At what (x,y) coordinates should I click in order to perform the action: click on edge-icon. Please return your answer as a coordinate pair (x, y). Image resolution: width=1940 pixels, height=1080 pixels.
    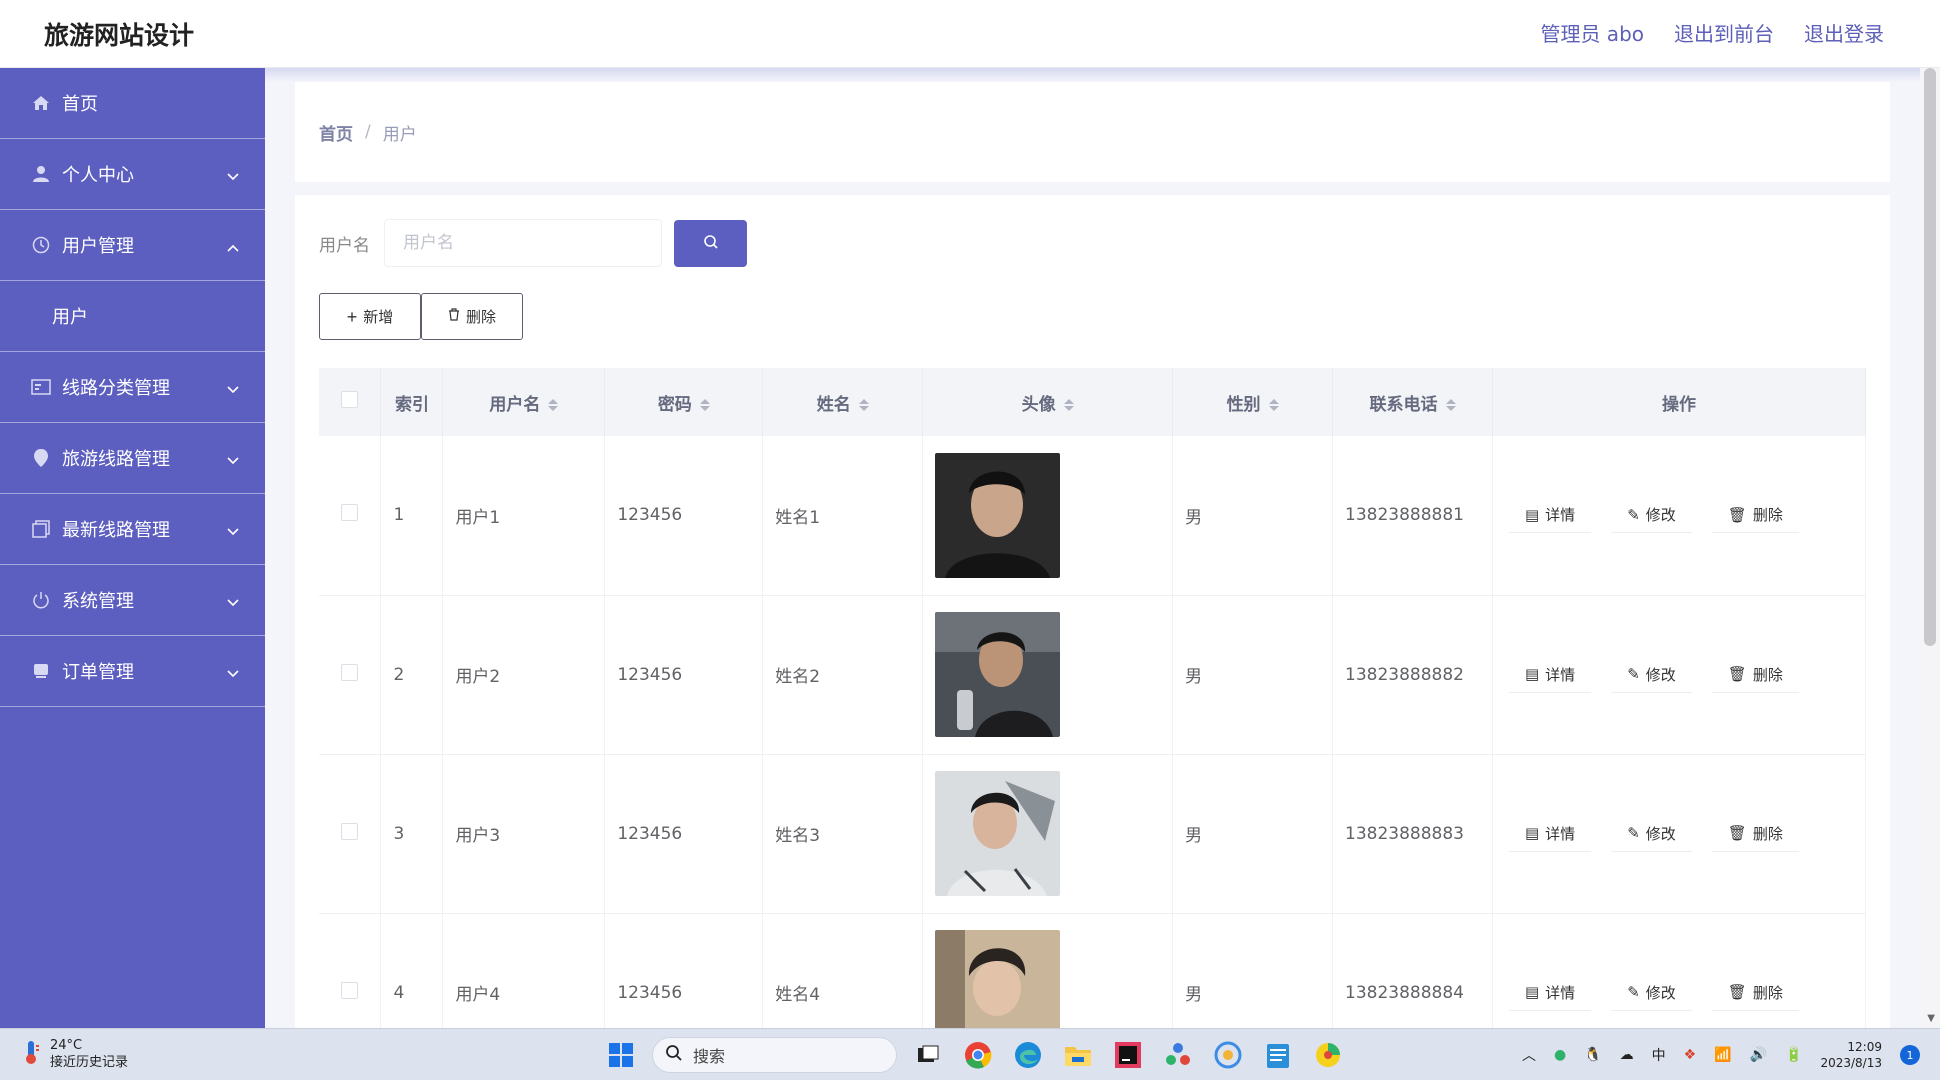
    Looking at the image, I should click on (1028, 1055).